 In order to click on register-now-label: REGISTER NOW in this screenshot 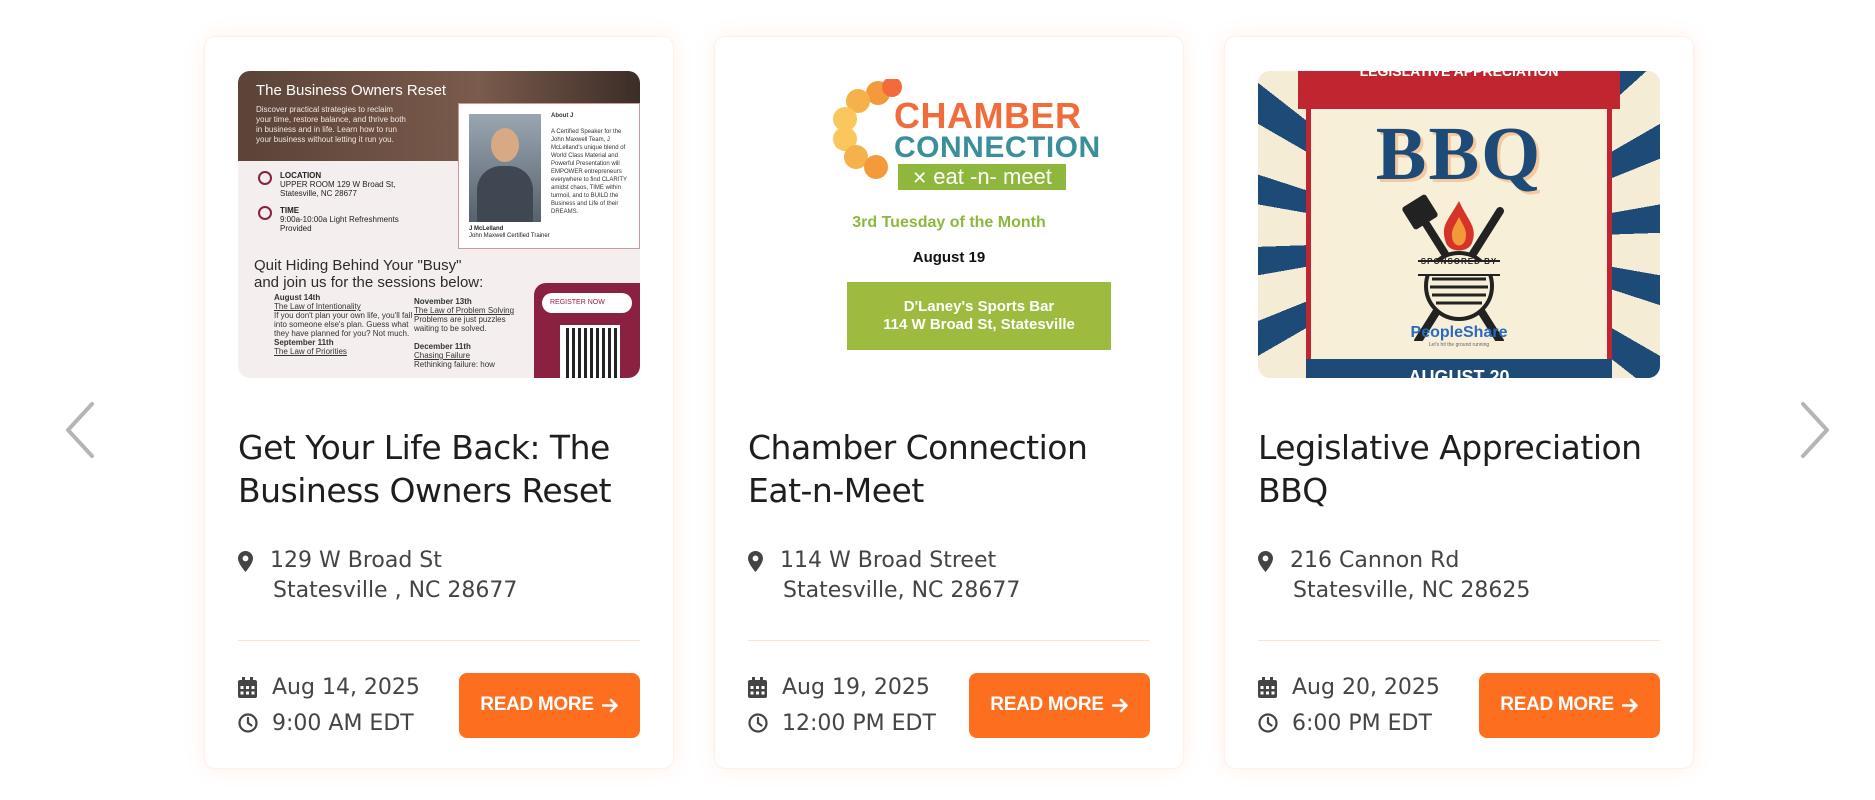, I will do `click(587, 303)`.